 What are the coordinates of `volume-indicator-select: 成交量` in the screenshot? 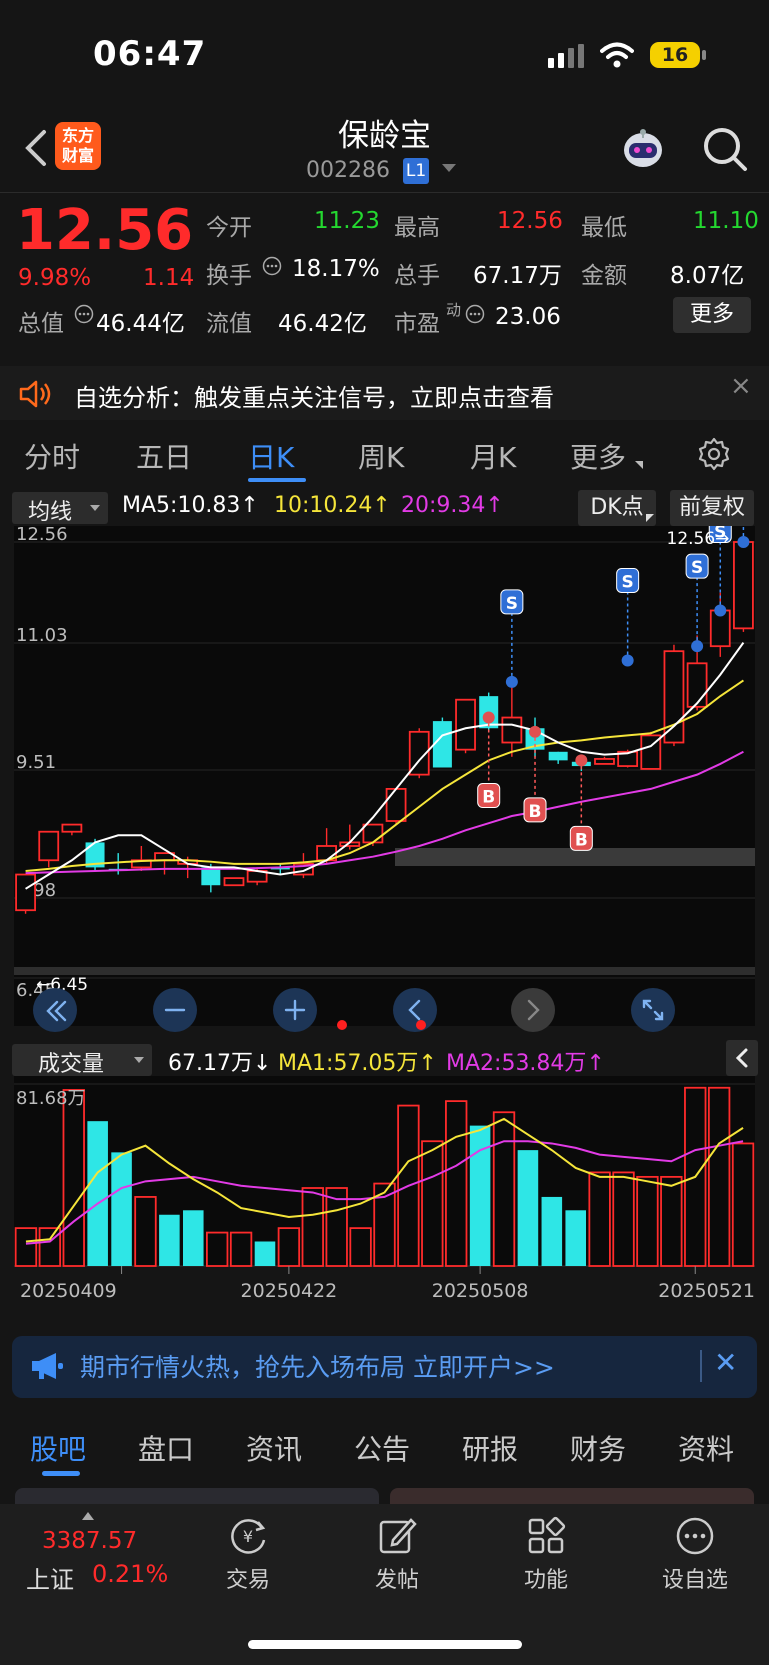 It's located at (82, 1060).